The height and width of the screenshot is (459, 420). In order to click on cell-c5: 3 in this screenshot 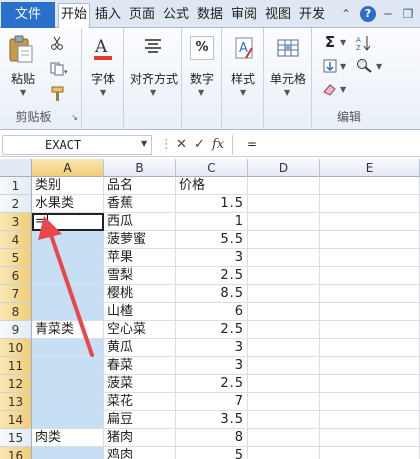, I will do `click(212, 258)`.